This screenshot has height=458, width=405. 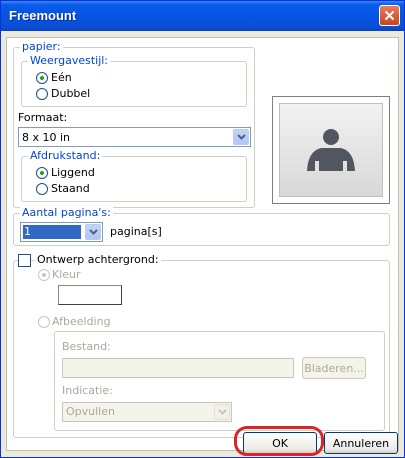 I want to click on pages-group: Aantal pagina's: 1 pagina[s], so click(x=201, y=226).